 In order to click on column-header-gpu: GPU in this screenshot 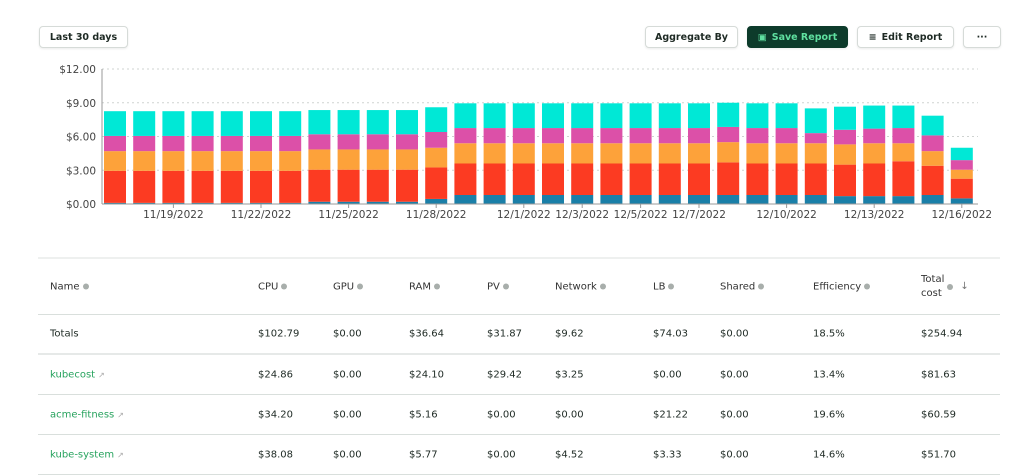, I will do `click(348, 286)`.